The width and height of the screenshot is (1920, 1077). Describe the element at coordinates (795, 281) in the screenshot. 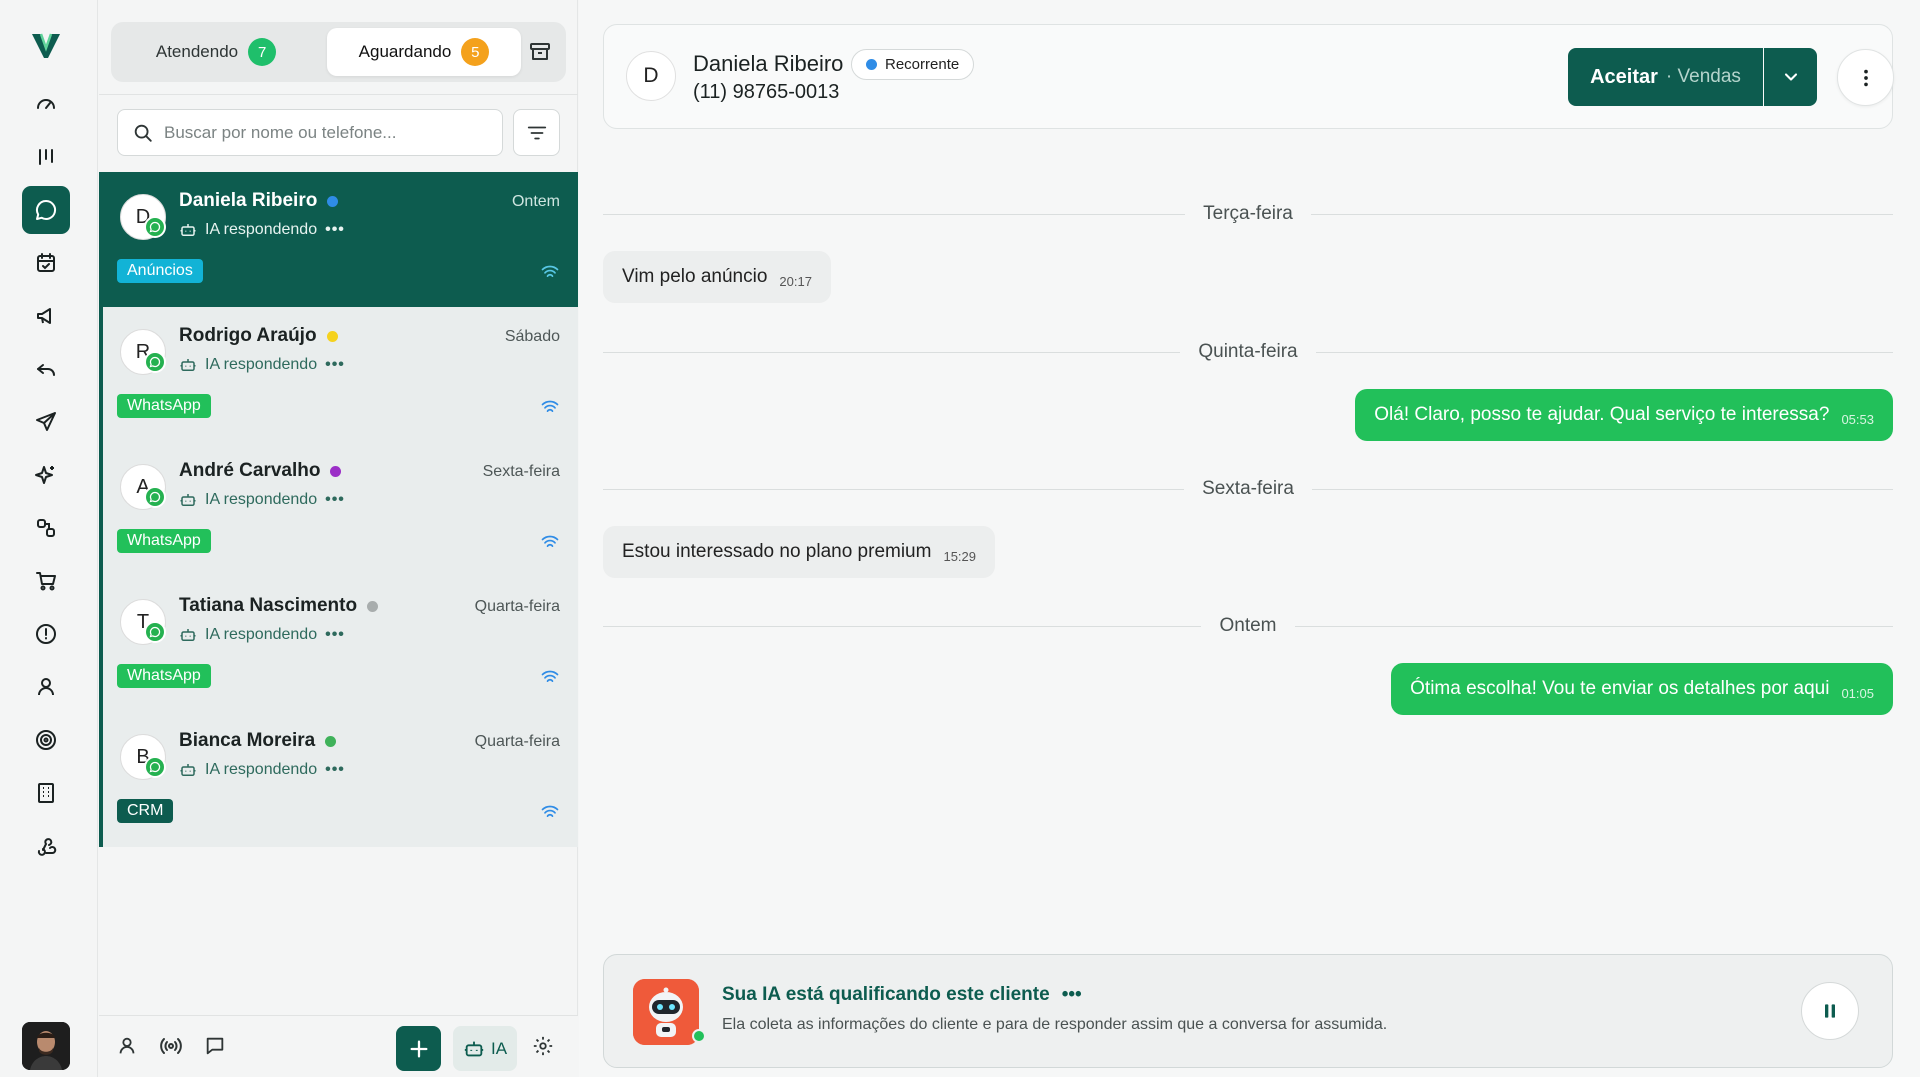

I see `message-time: 20:17` at that location.